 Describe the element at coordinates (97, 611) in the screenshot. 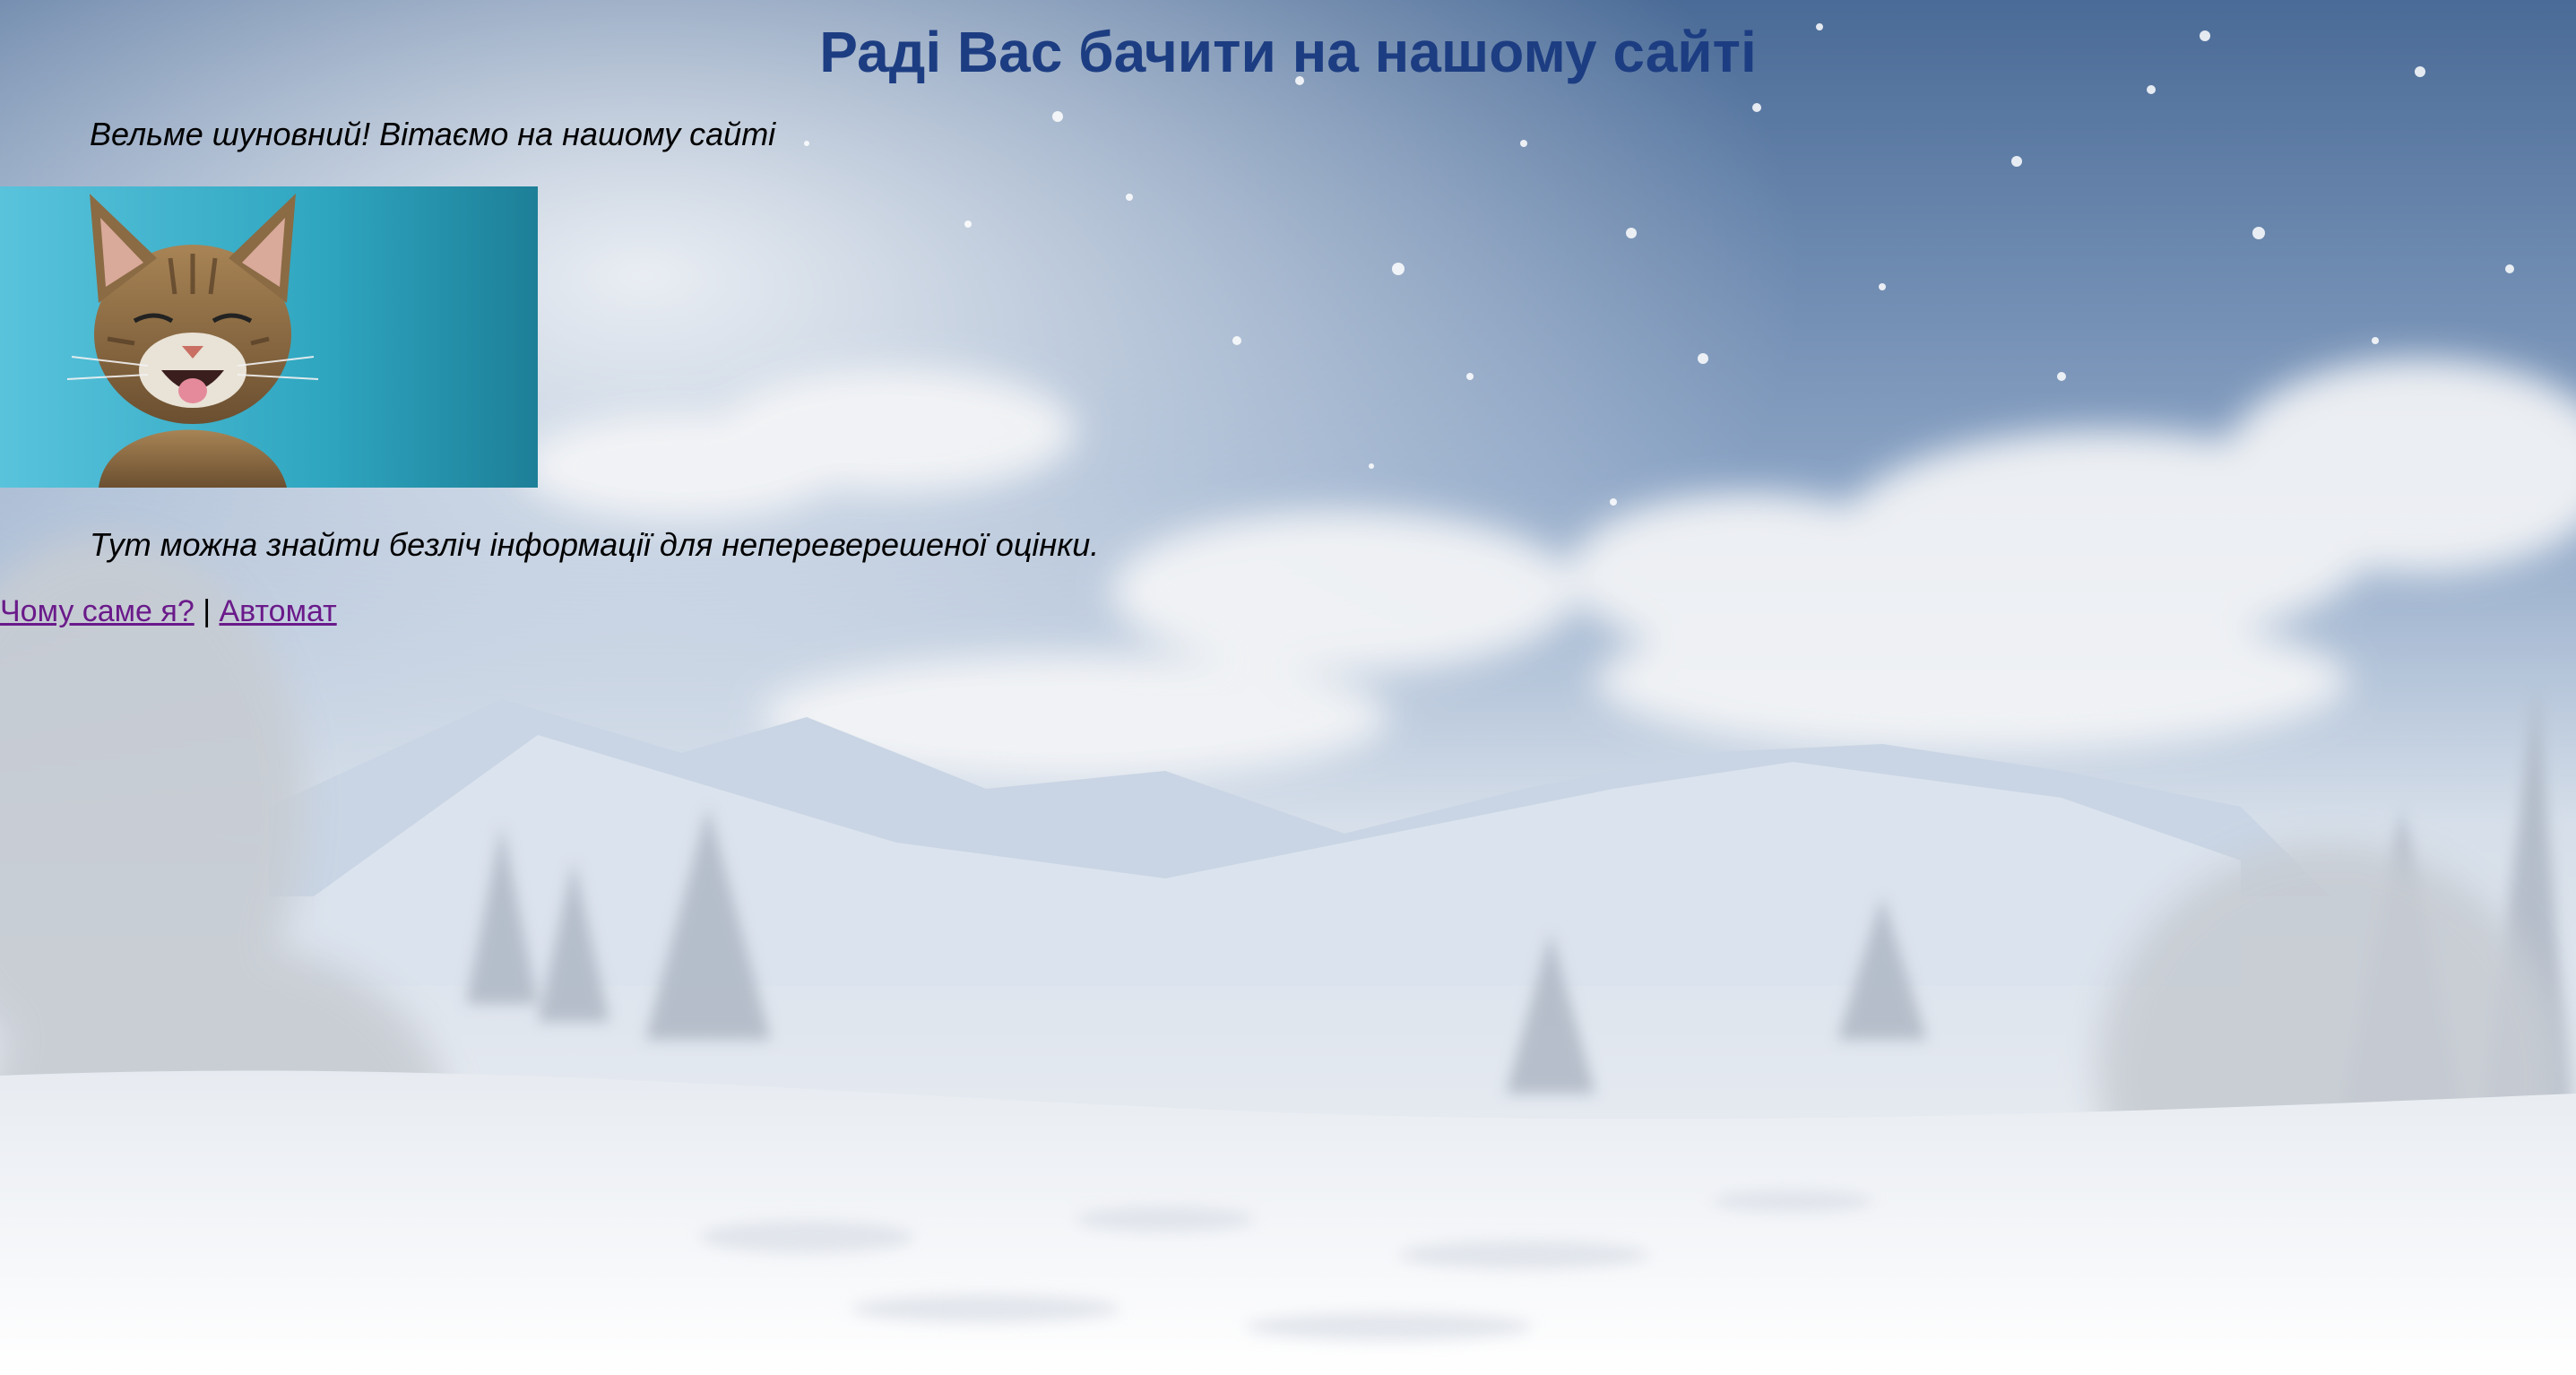

I see `link-why-me: Чому саме я?` at that location.